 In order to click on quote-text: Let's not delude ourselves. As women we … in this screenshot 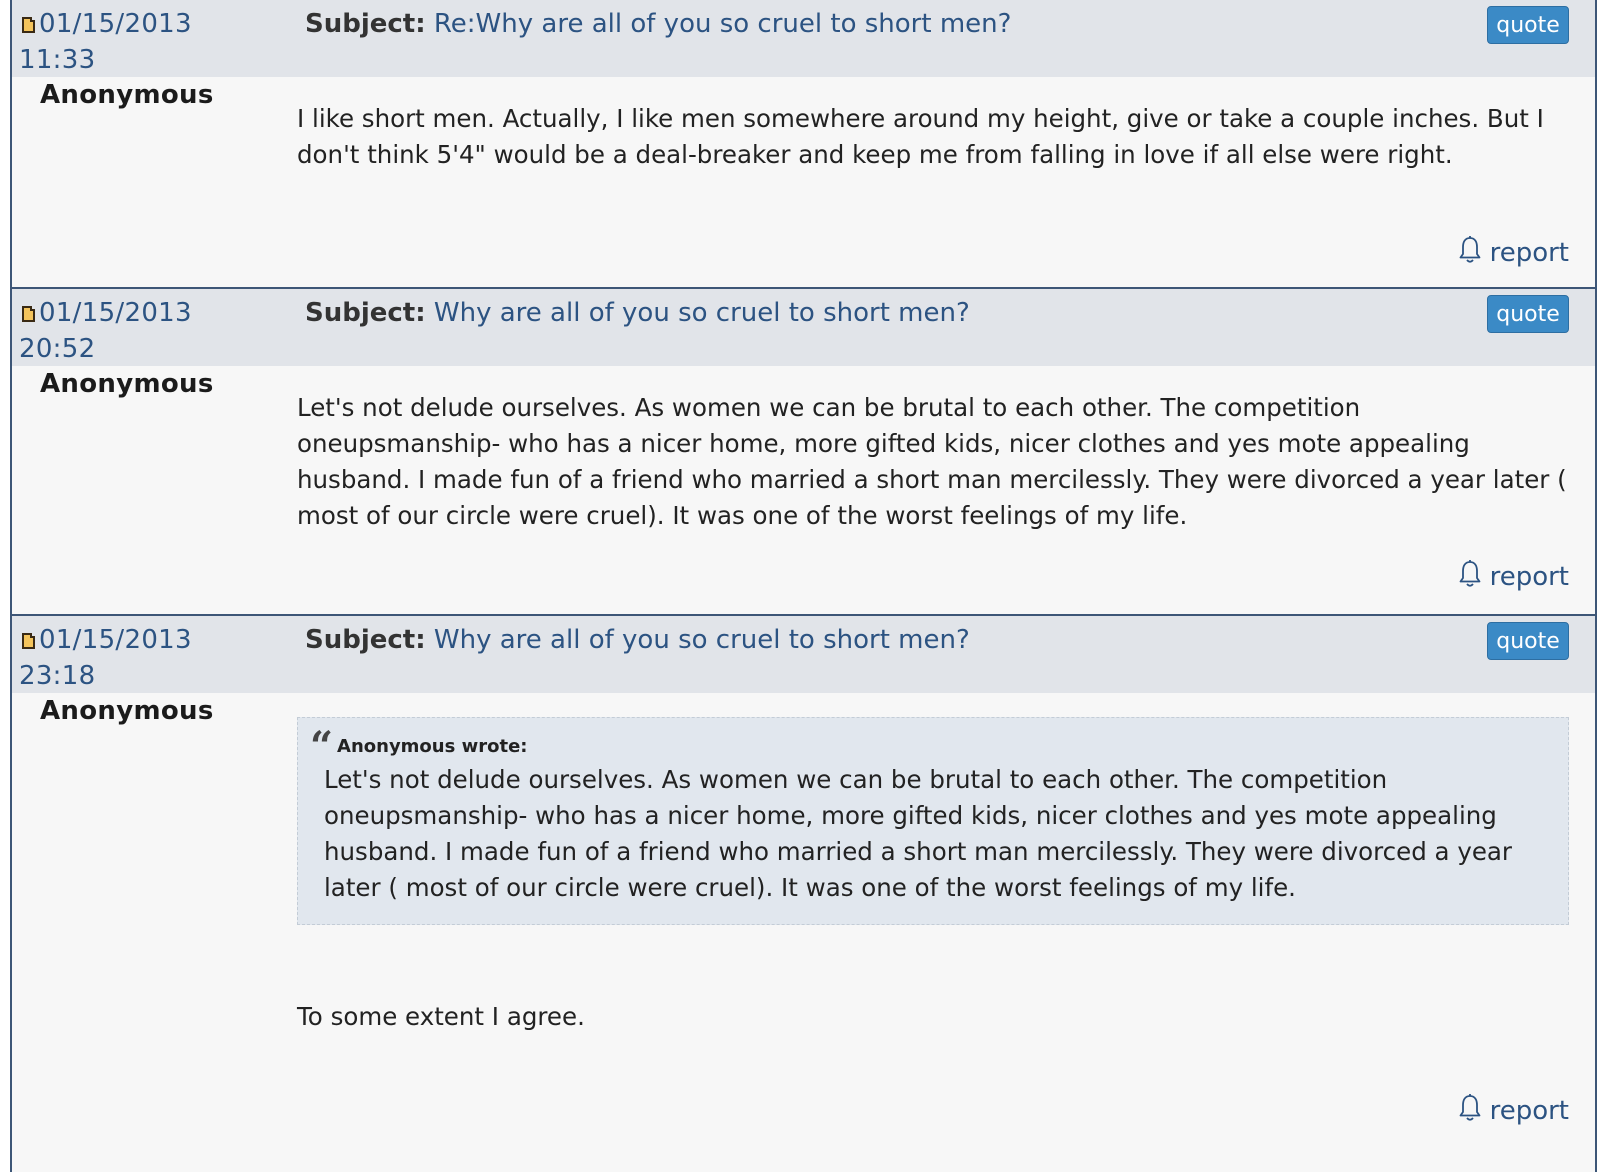, I will do `click(918, 833)`.